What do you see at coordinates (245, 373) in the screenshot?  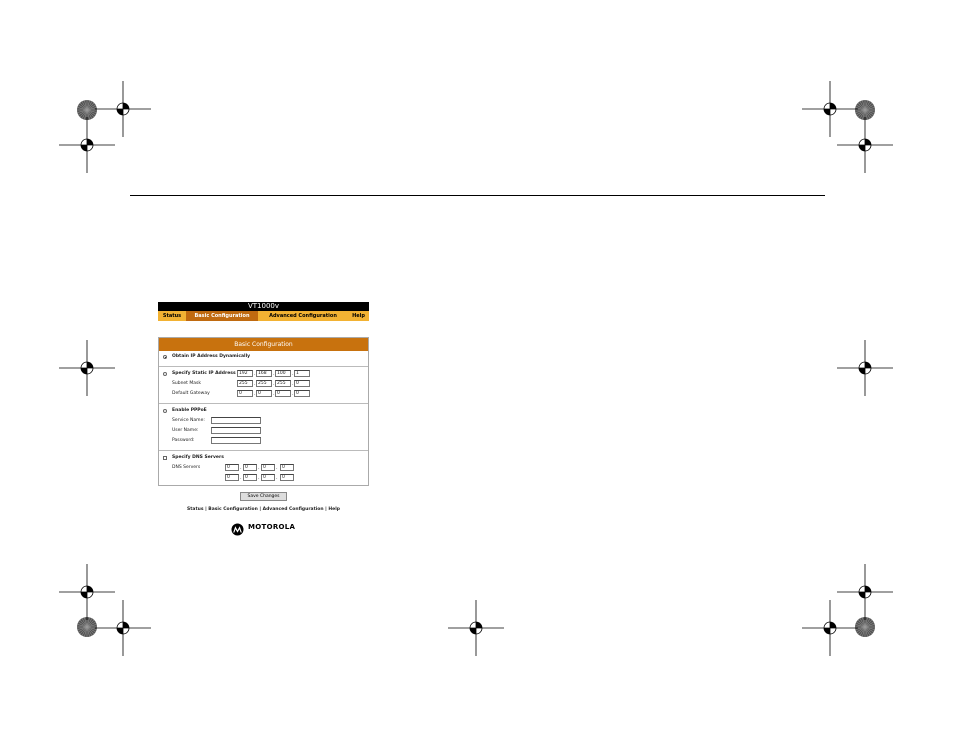 I see `static-ip-octet-1: 192` at bounding box center [245, 373].